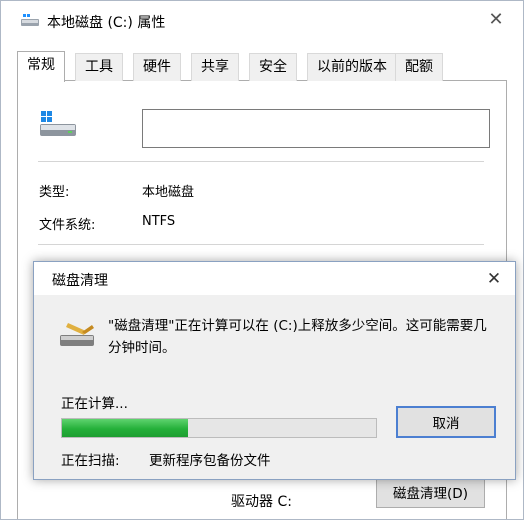  Describe the element at coordinates (273, 67) in the screenshot. I see `tab-security: 安全` at that location.